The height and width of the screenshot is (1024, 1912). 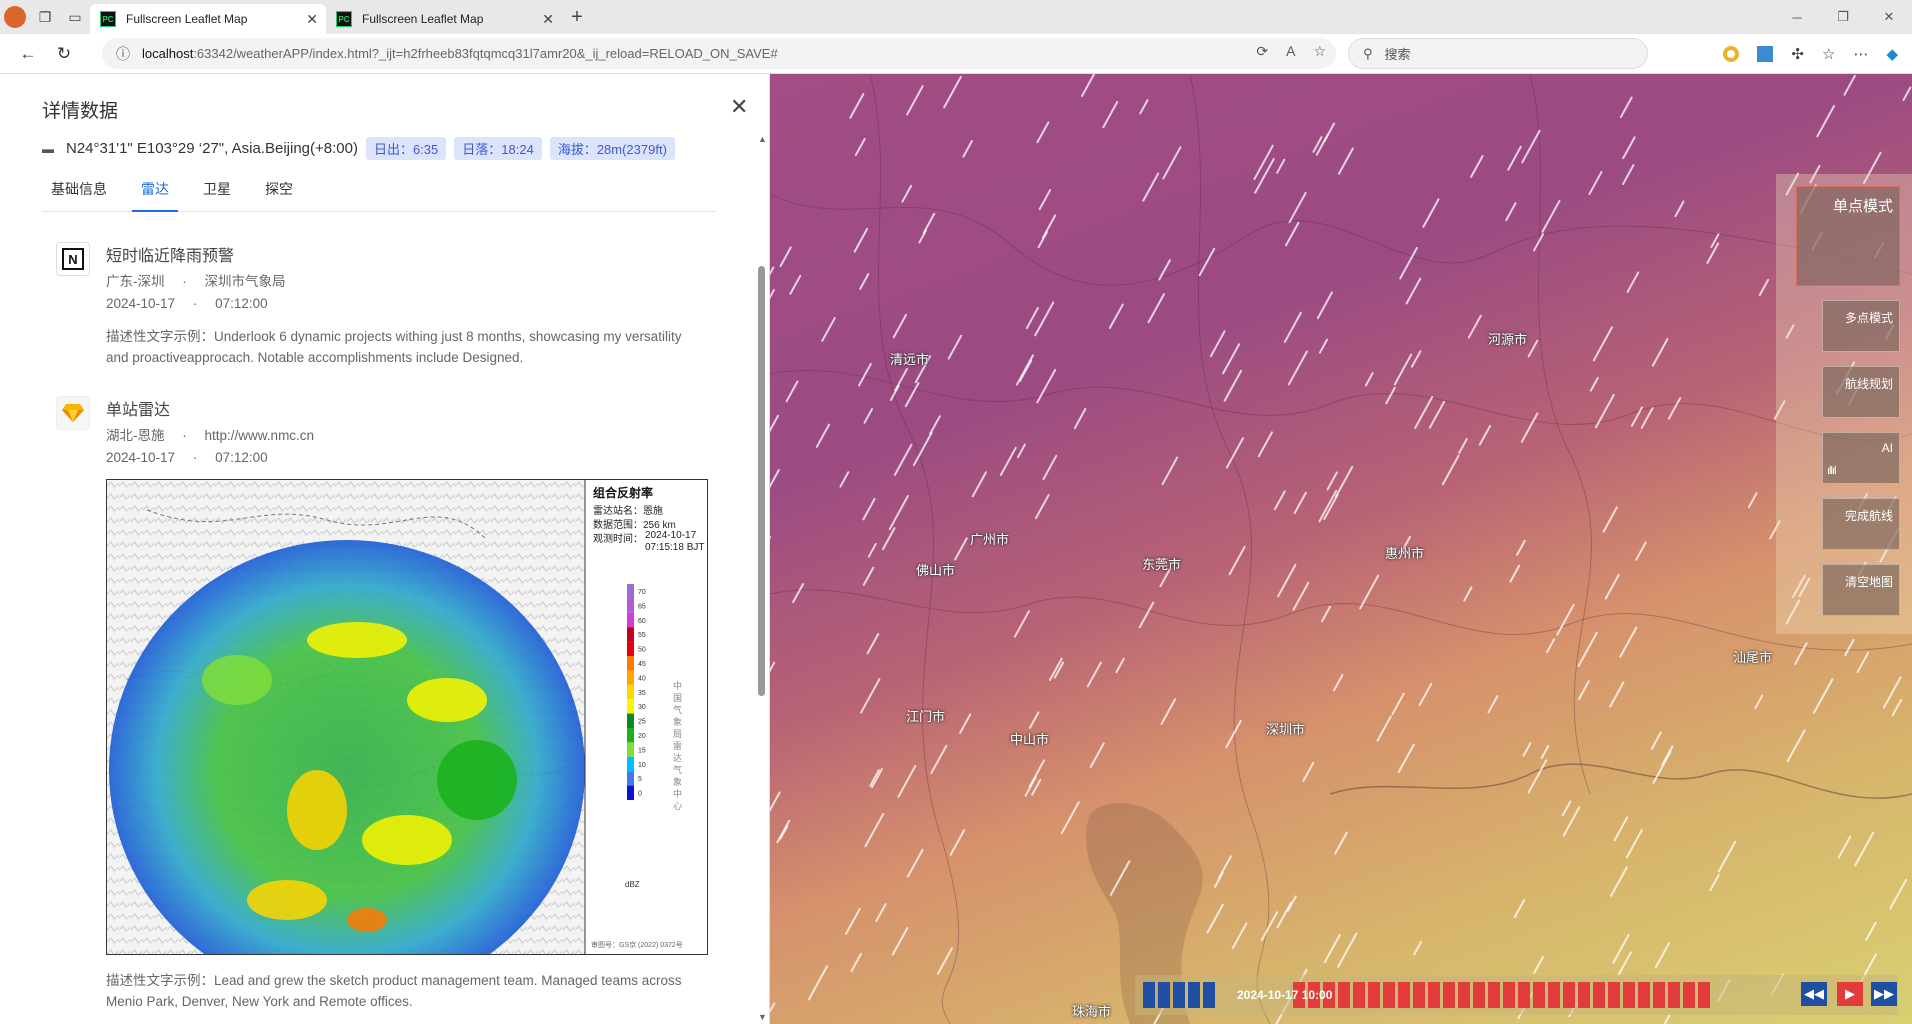 I want to click on copilot-icon: ◆, so click(x=1892, y=54).